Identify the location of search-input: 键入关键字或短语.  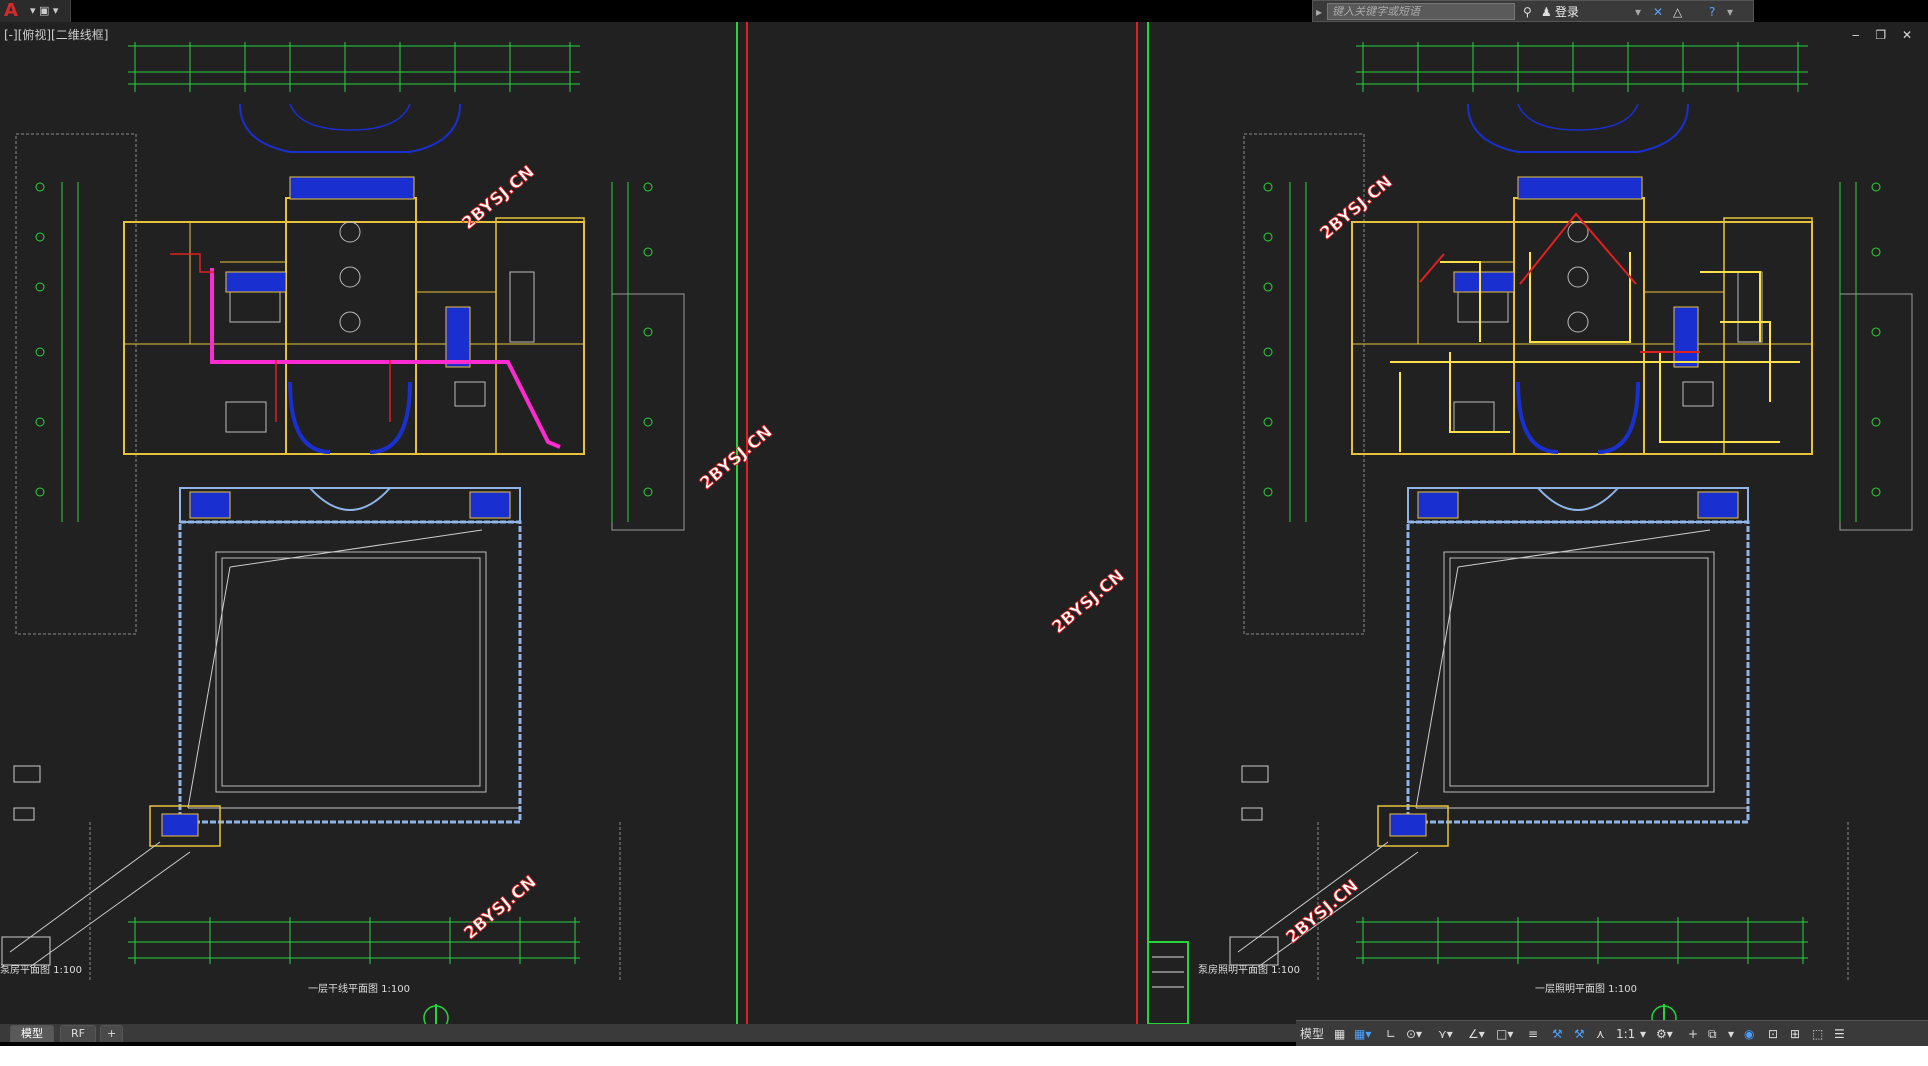
(1421, 11).